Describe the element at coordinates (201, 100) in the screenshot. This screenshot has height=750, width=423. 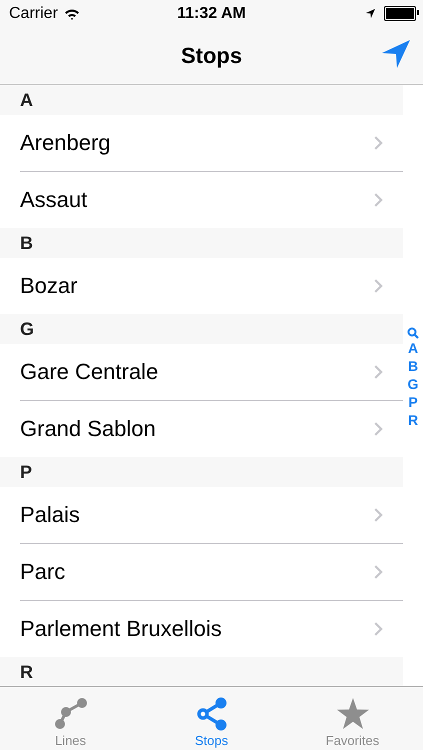
I see `section-header: A` at that location.